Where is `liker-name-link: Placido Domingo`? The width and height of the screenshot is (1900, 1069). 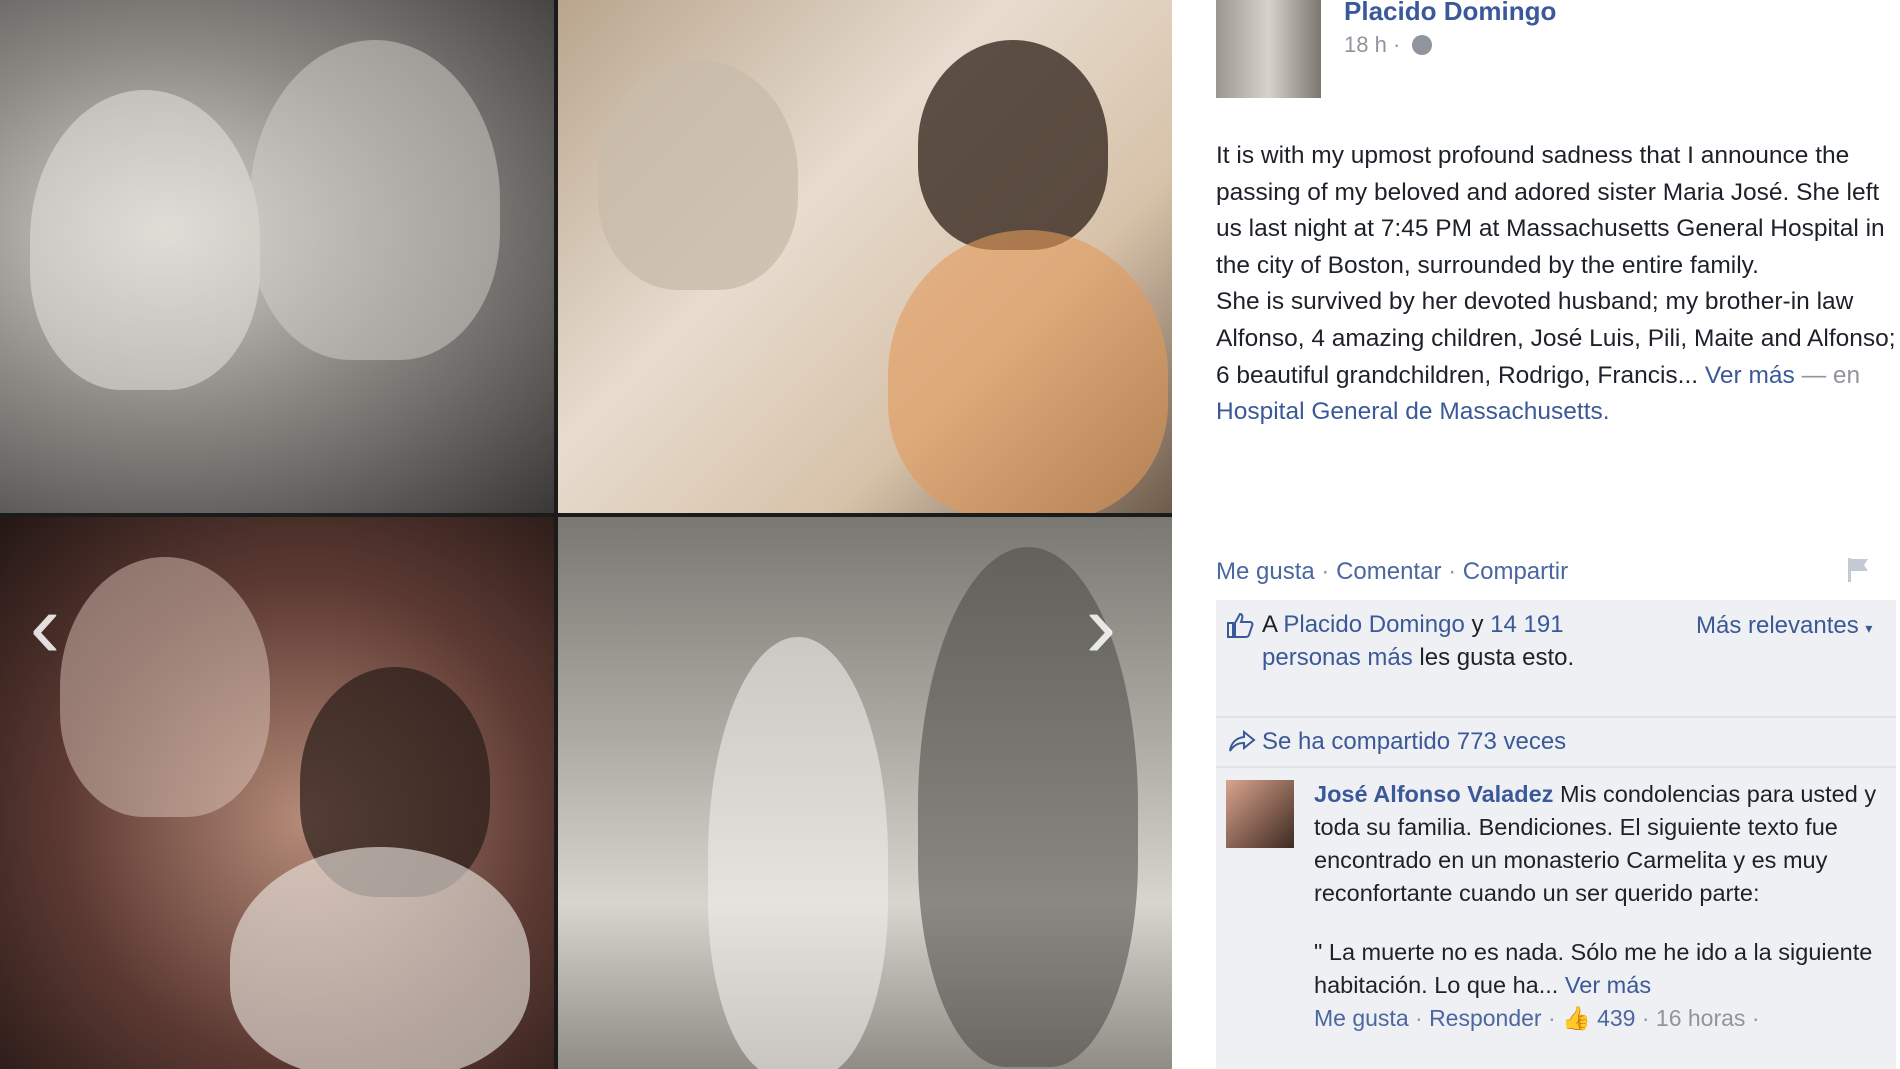 liker-name-link: Placido Domingo is located at coordinates (1373, 624).